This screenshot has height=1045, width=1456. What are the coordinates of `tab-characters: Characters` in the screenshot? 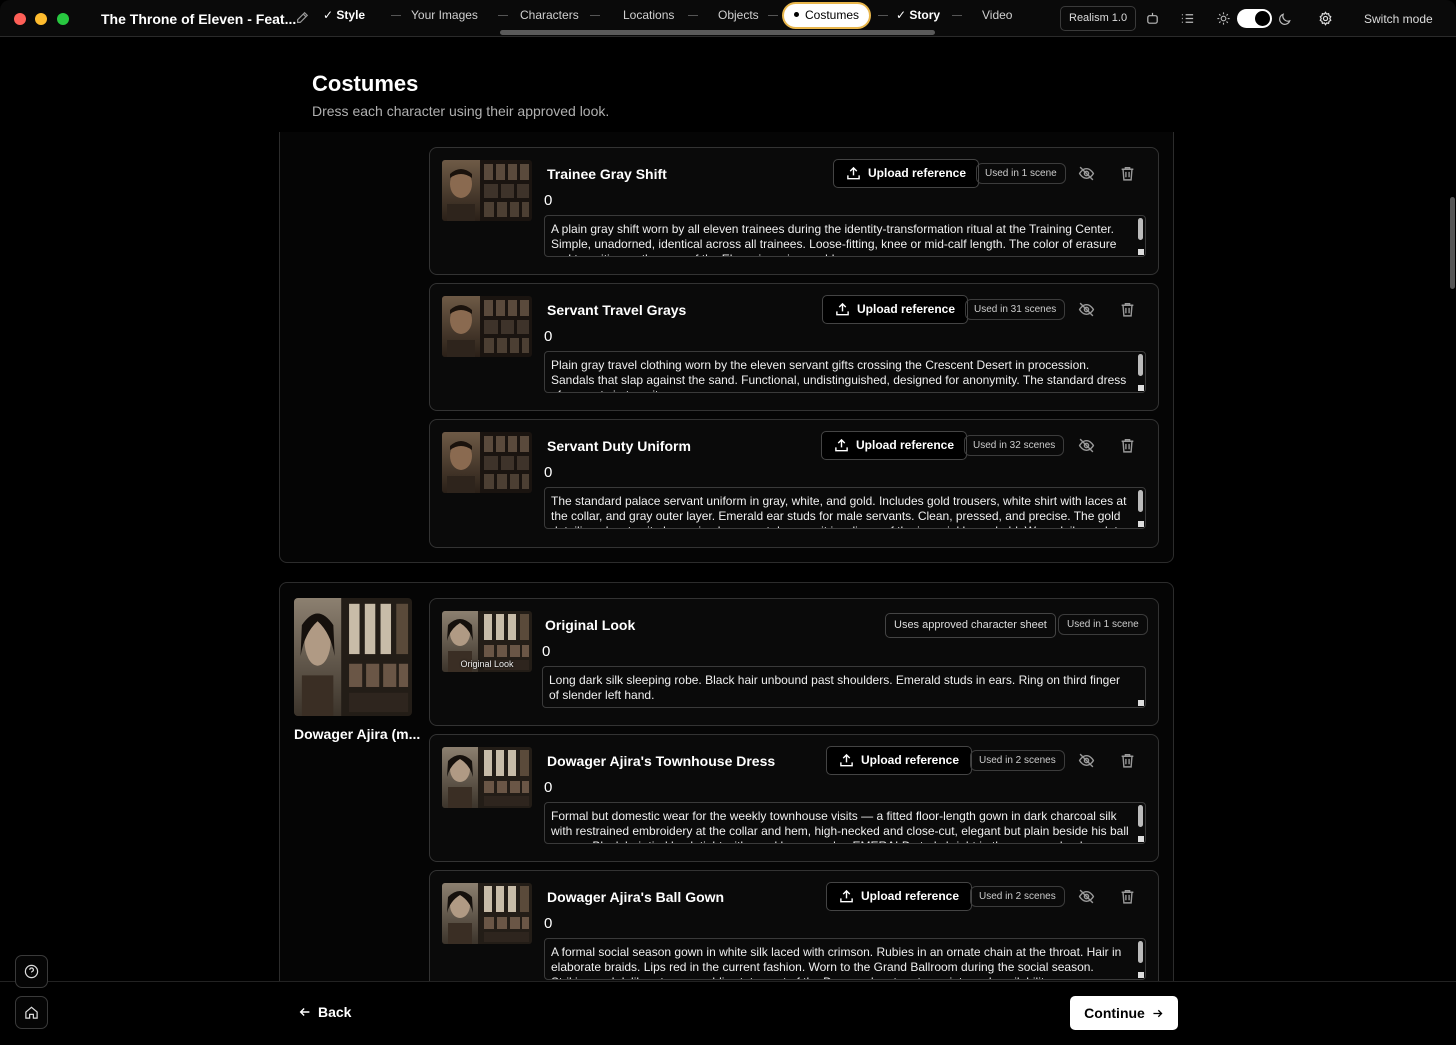 It's located at (549, 15).